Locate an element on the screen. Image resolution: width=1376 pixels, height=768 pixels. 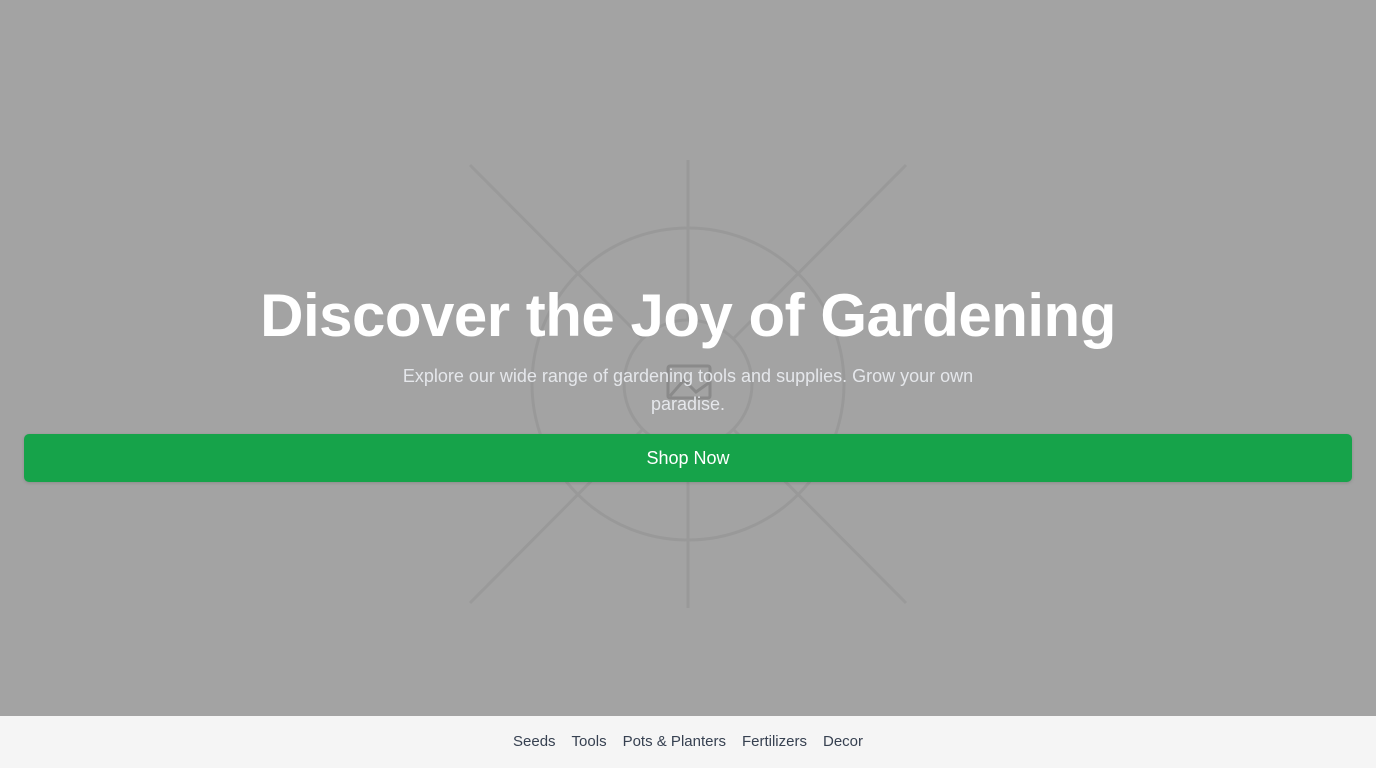
shop-now-button: Shop Now is located at coordinates (688, 458).